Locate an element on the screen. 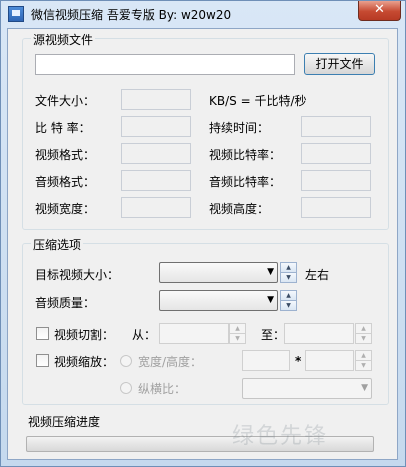 The width and height of the screenshot is (406, 467). video-format-field is located at coordinates (156, 153).